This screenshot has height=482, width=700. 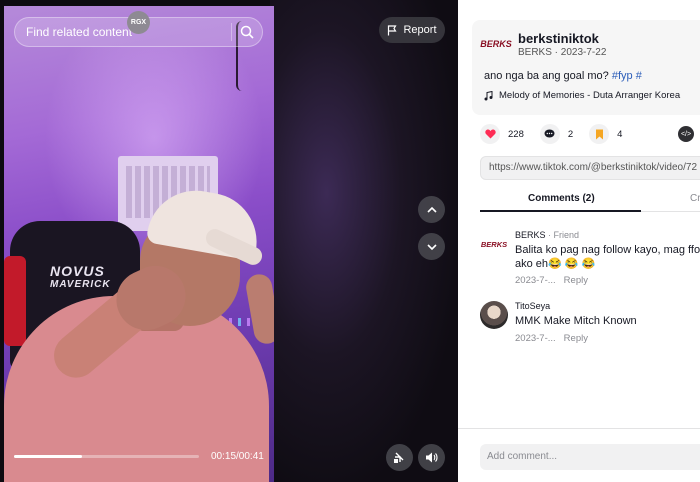 I want to click on save-count: 4, so click(x=620, y=134).